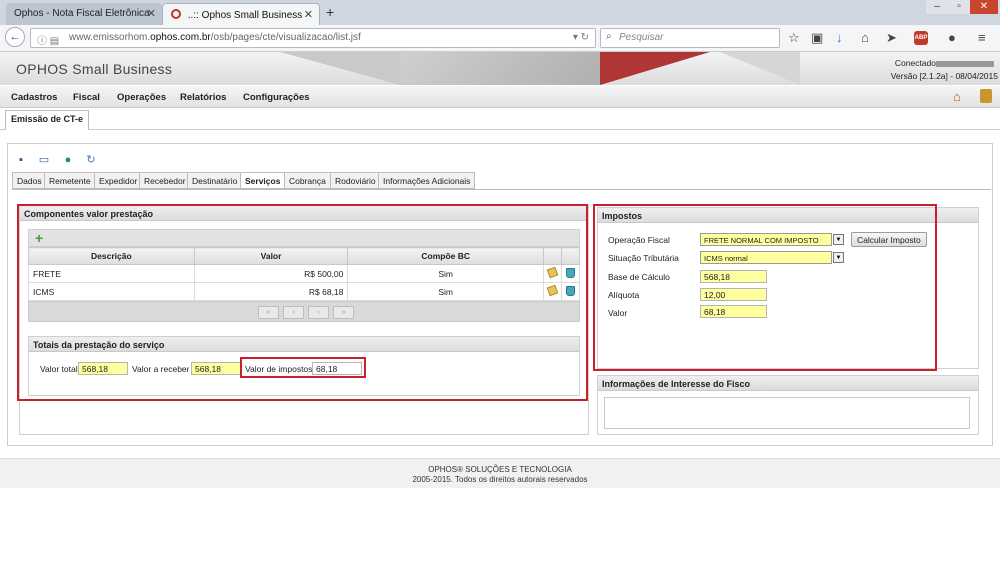 The height and width of the screenshot is (562, 1000). Describe the element at coordinates (29, 180) in the screenshot. I see `subtab-dados: Dados` at that location.